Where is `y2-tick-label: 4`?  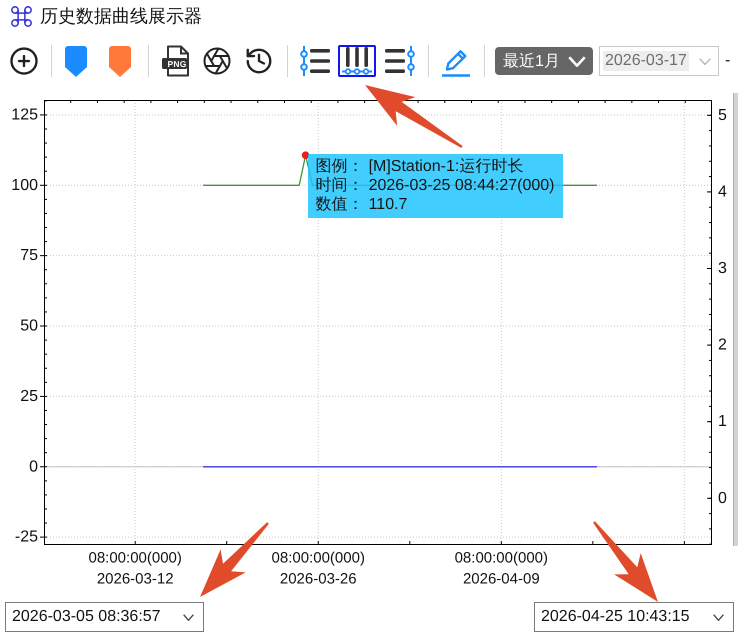 y2-tick-label: 4 is located at coordinates (722, 191).